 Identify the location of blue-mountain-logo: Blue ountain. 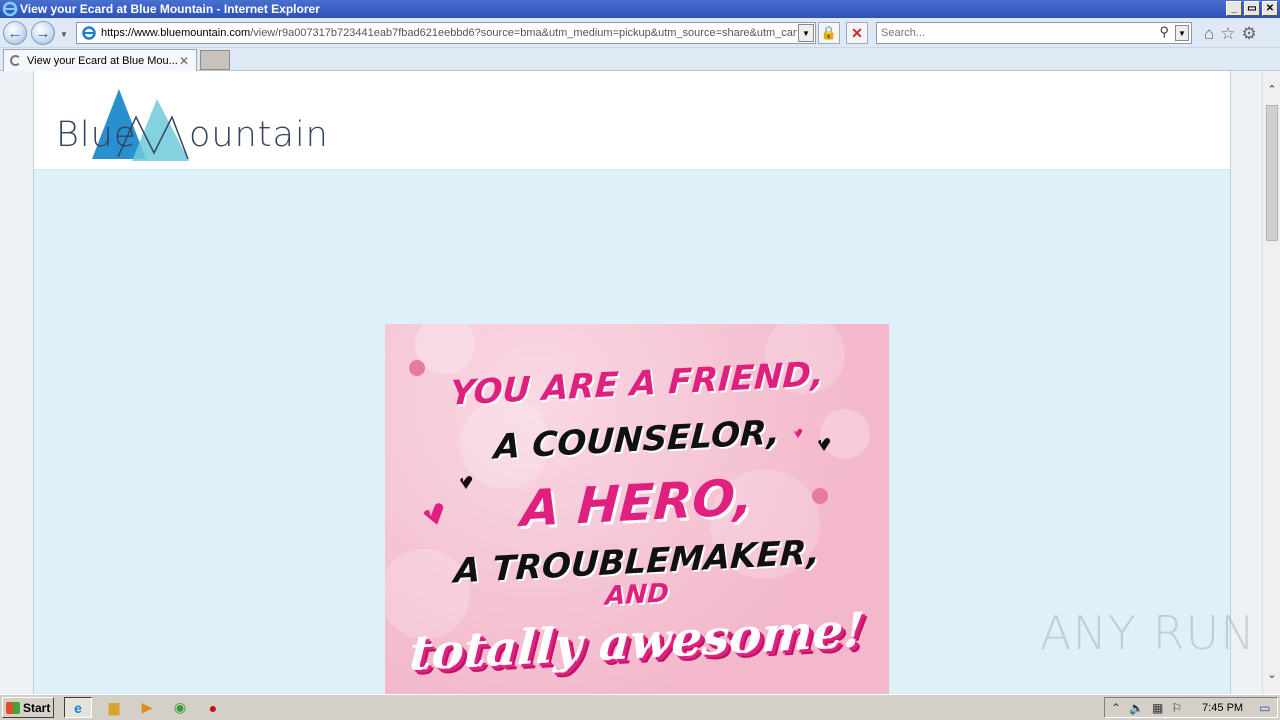
(191, 126).